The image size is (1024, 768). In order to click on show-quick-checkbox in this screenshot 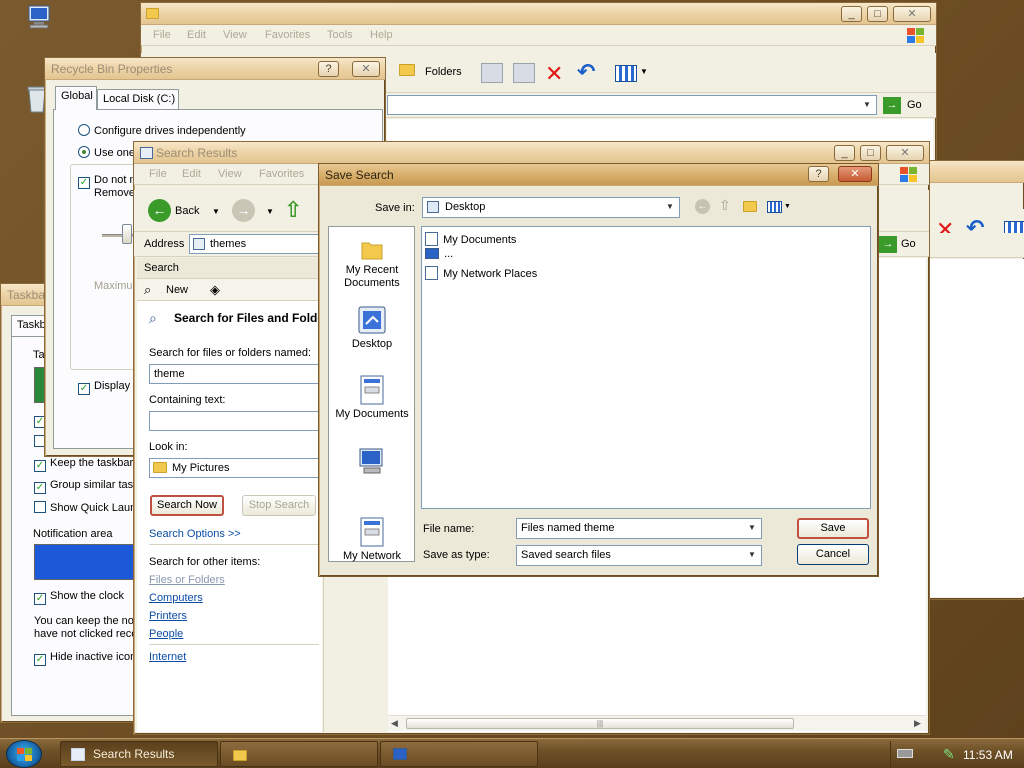, I will do `click(40, 507)`.